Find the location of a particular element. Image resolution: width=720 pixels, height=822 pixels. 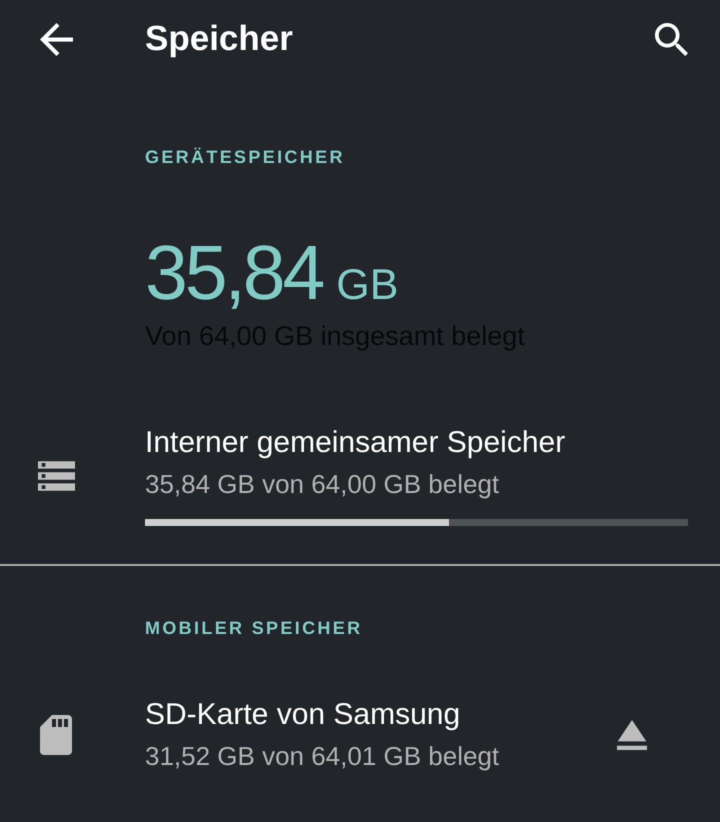

storage-usage: 31,52 GB von 64,01 GB belegt is located at coordinates (322, 756).